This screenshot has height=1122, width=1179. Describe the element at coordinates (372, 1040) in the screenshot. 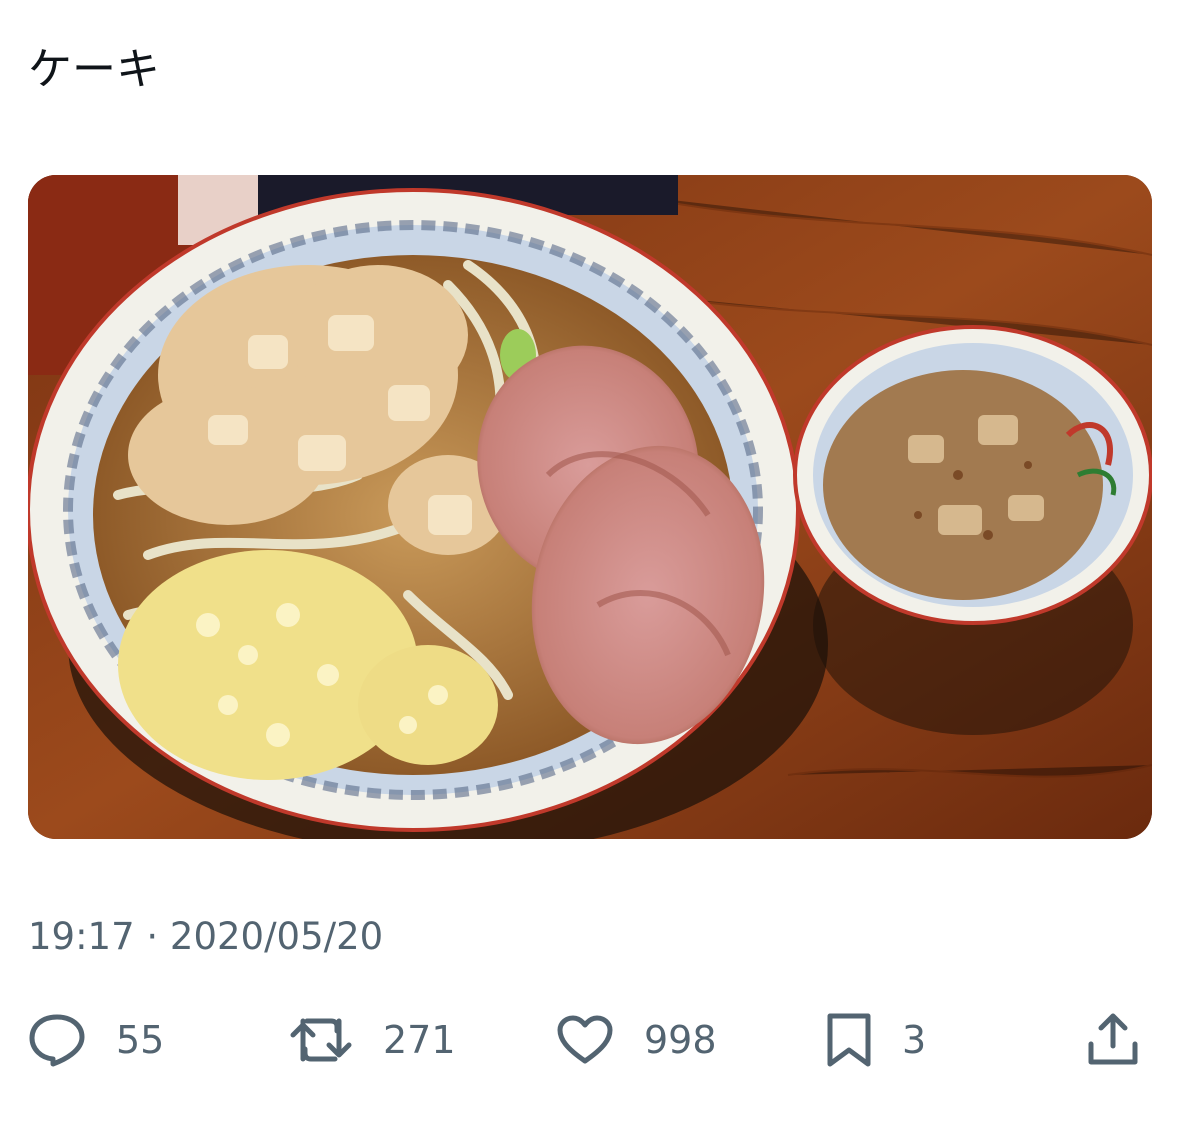

I see `retweet-button: 271` at that location.